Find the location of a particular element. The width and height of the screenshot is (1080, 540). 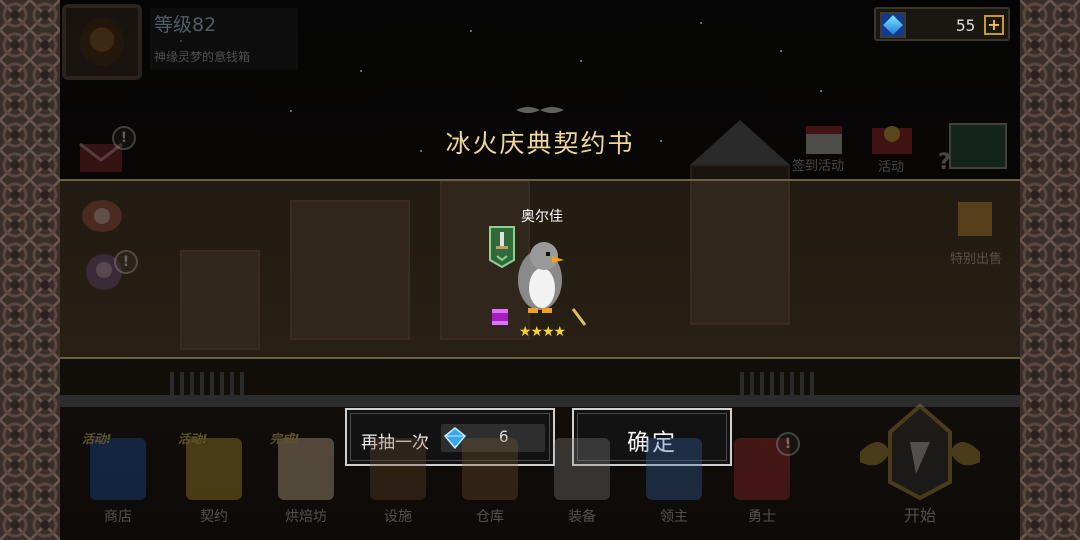

warehouse-label: 仓库 is located at coordinates (490, 517).